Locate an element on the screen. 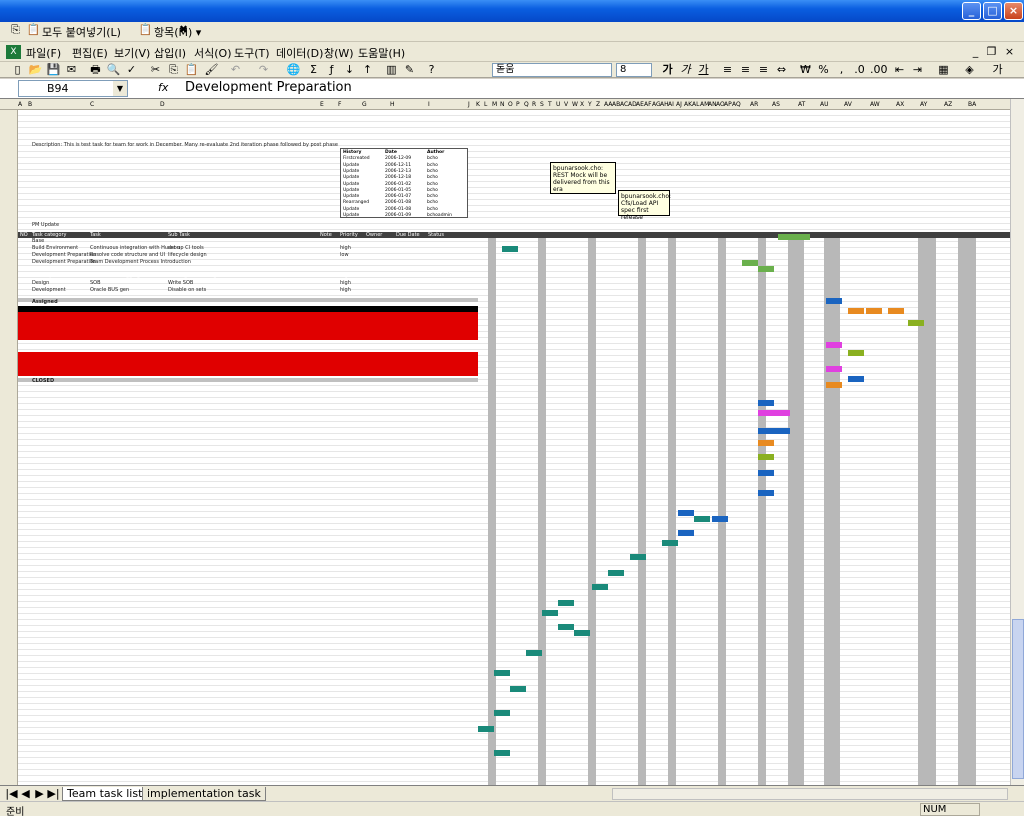 The width and height of the screenshot is (1024, 816). column-header: AF is located at coordinates (648, 104).